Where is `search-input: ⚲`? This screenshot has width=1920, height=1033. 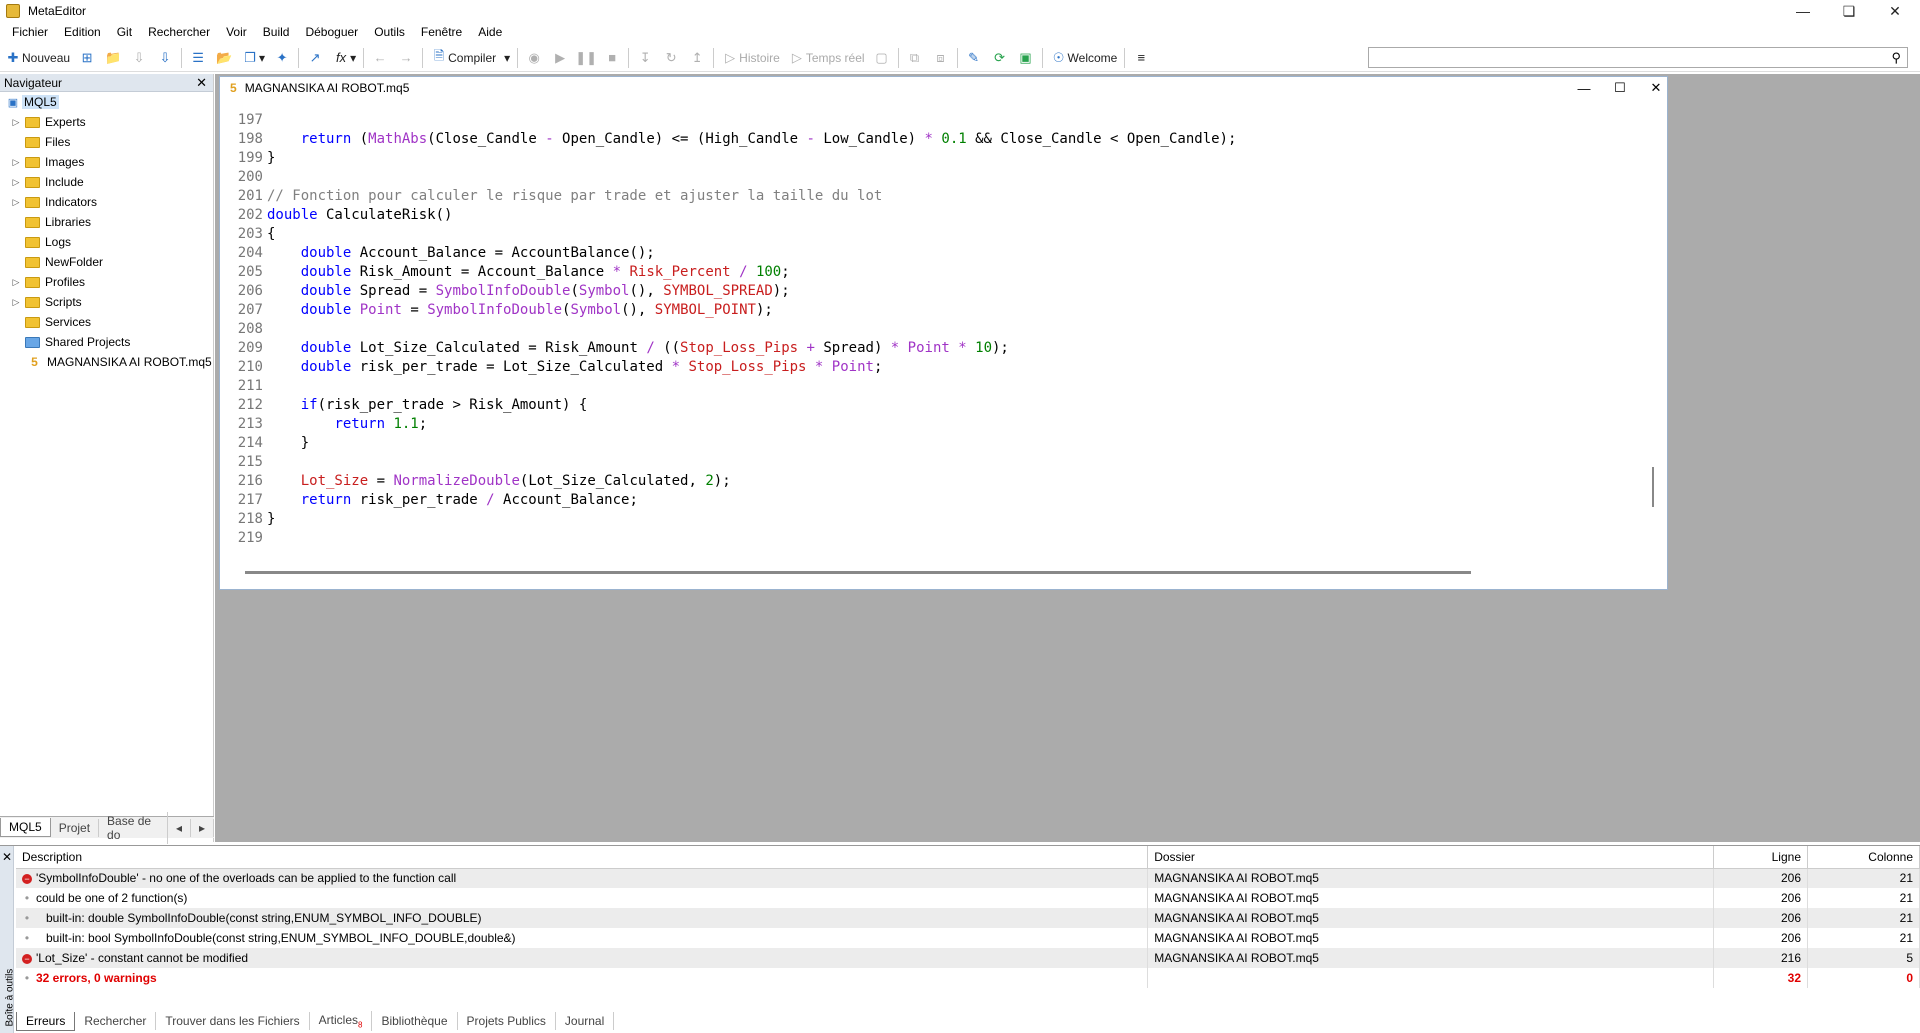 search-input: ⚲ is located at coordinates (1638, 57).